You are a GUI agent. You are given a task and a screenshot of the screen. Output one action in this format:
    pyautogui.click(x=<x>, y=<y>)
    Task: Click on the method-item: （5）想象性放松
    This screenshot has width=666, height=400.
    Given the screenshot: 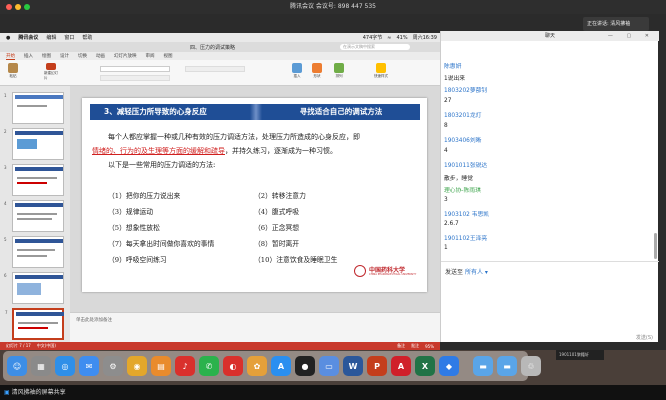 What is the action you would take?
    pyautogui.click(x=134, y=228)
    